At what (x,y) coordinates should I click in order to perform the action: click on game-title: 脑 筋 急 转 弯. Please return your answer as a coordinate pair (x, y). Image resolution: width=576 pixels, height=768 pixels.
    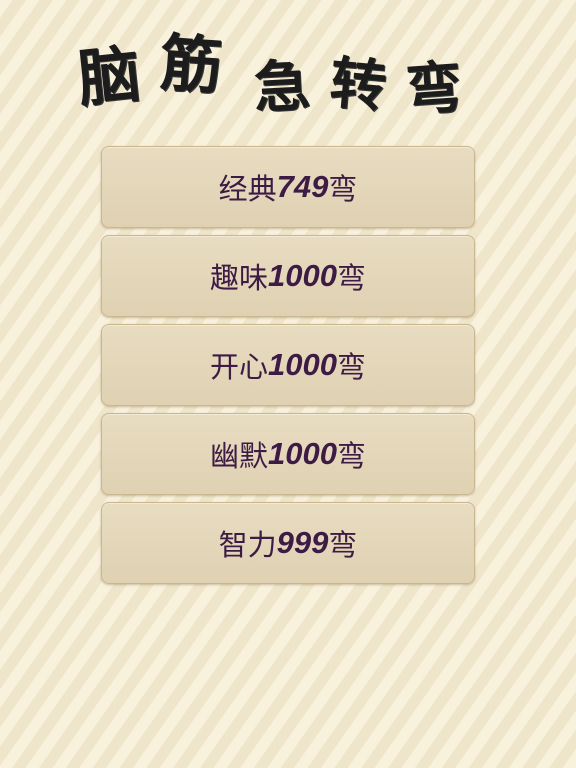
    Looking at the image, I should click on (282, 77).